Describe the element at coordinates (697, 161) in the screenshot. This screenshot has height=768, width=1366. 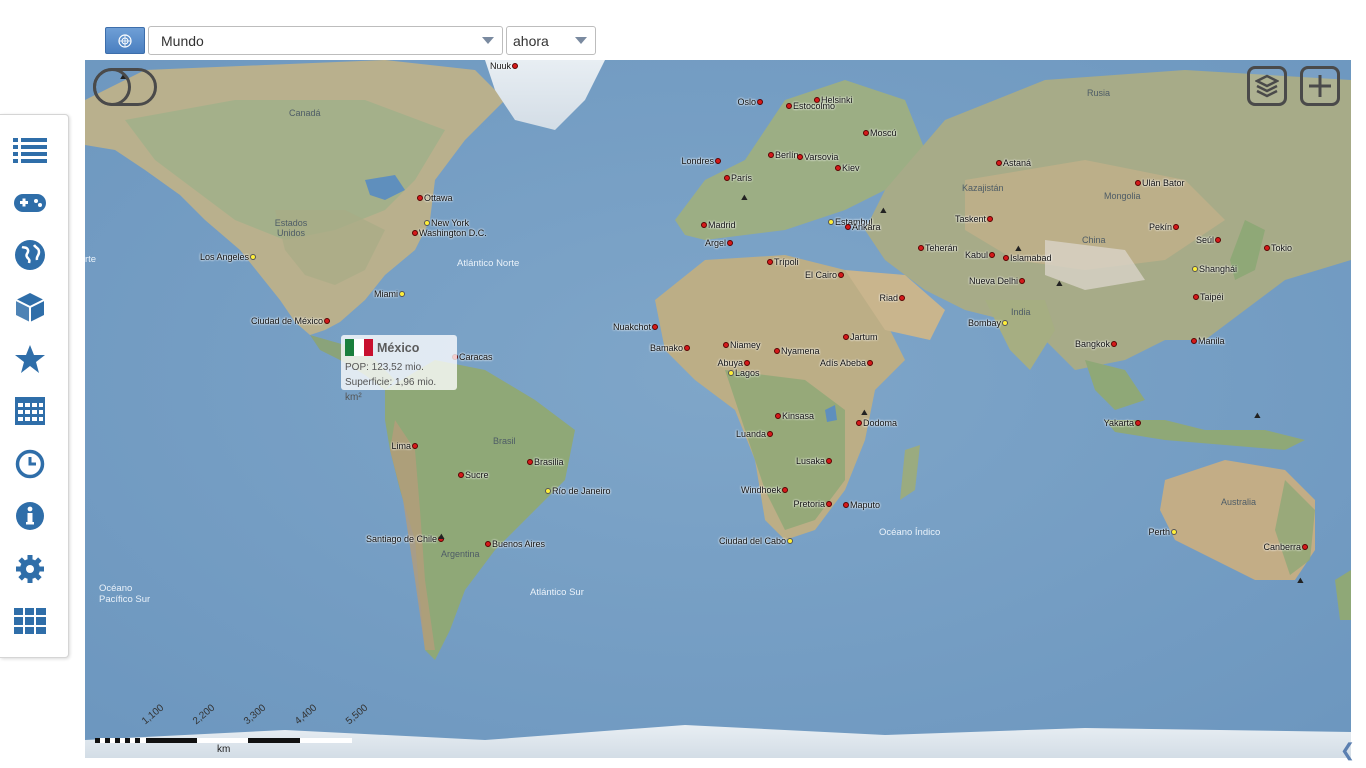
I see `city-label: Londres` at that location.